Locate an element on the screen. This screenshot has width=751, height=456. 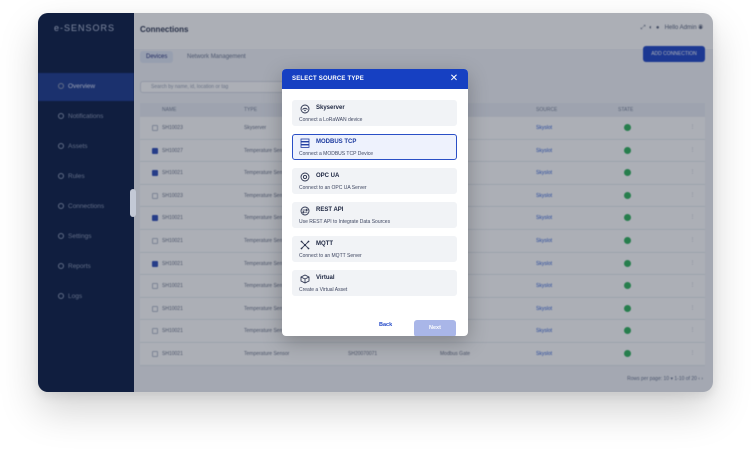
source-option-skyserver: Skyserver Connect a LoRaWAN device is located at coordinates (374, 113).